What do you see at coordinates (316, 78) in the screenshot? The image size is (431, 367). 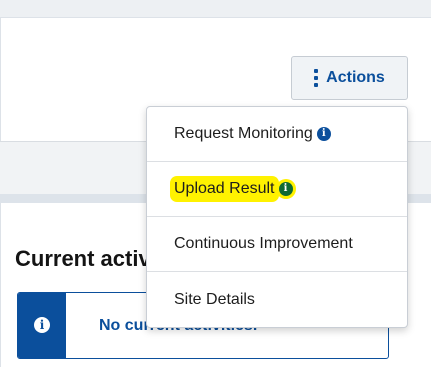 I see `kebab-icon` at bounding box center [316, 78].